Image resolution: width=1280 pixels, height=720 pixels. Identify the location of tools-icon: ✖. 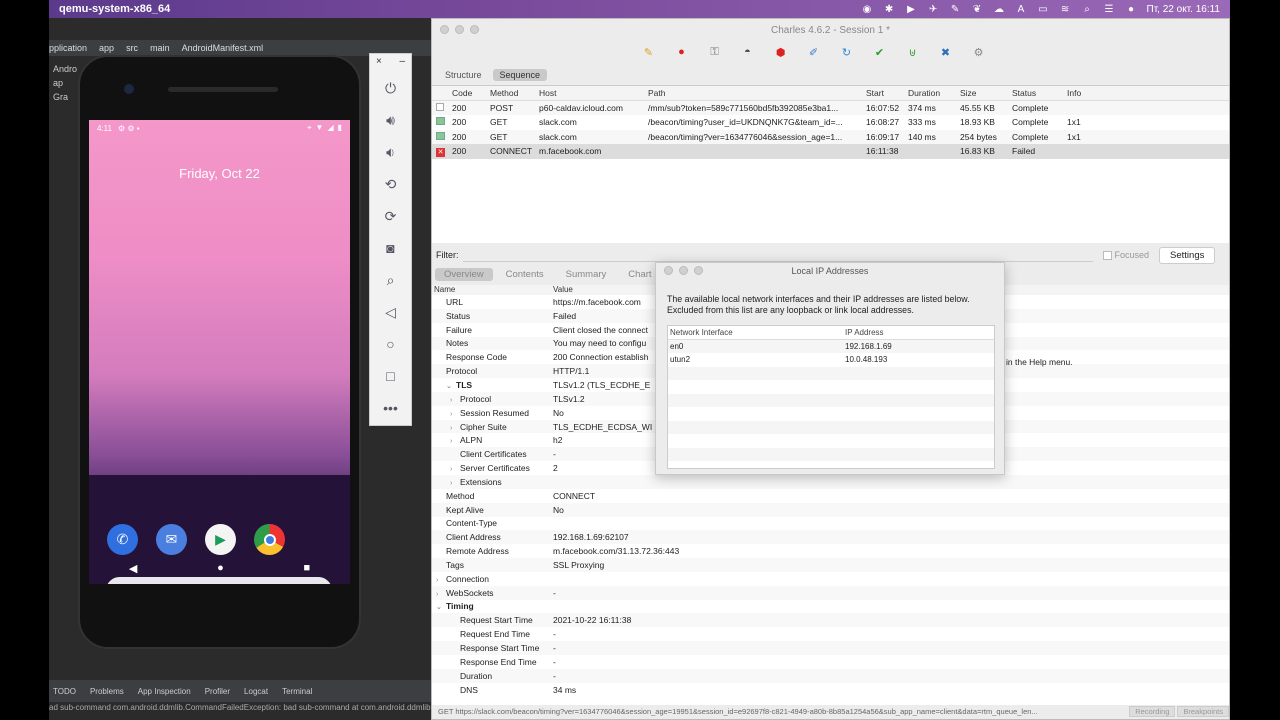
(945, 52).